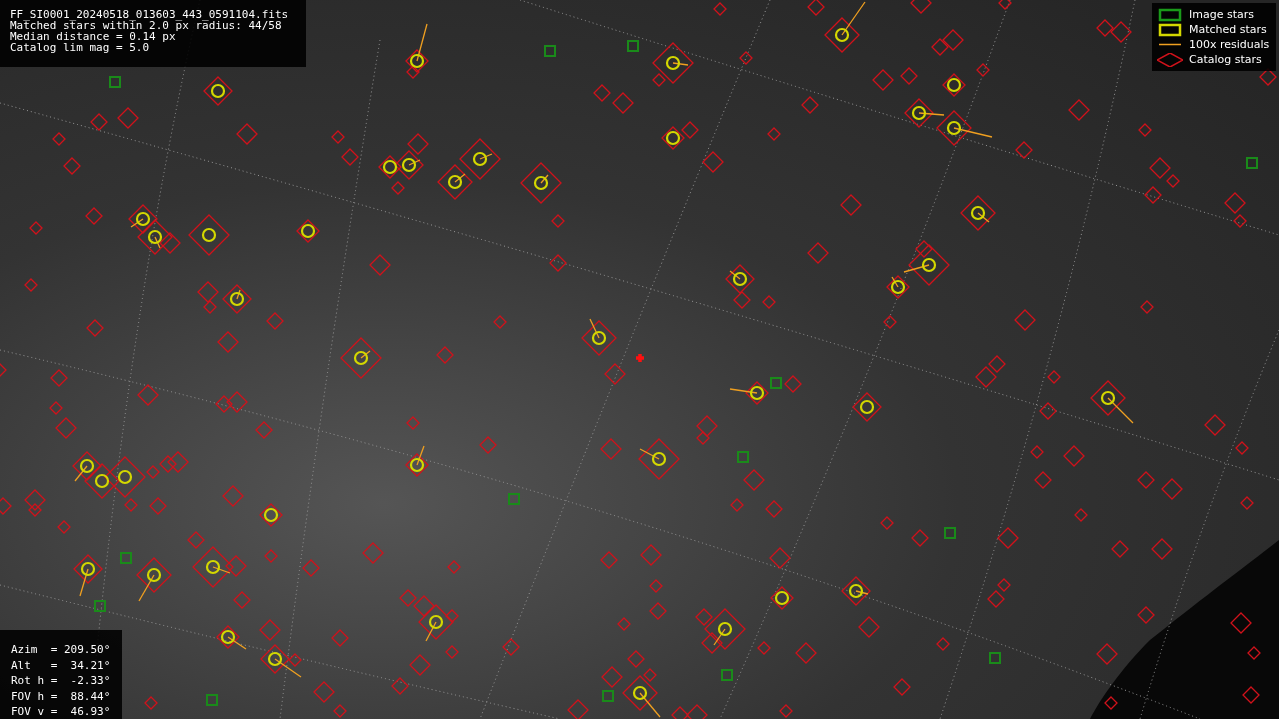 Image resolution: width=1279 pixels, height=719 pixels. I want to click on legend-label: Image stars, so click(1221, 14).